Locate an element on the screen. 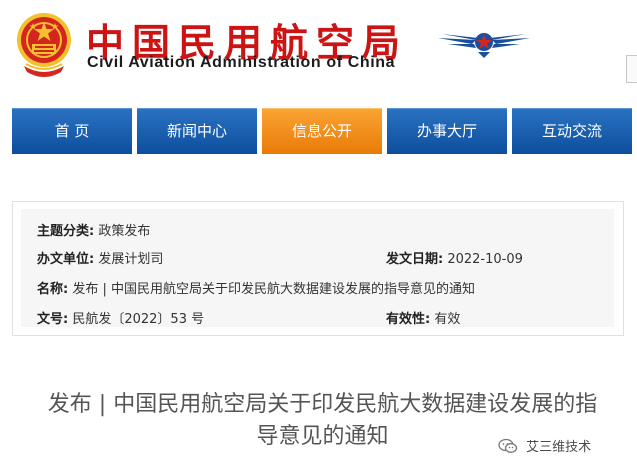 The width and height of the screenshot is (637, 474). info-row-date: 发文日期: 2022-10-09 is located at coordinates (454, 257).